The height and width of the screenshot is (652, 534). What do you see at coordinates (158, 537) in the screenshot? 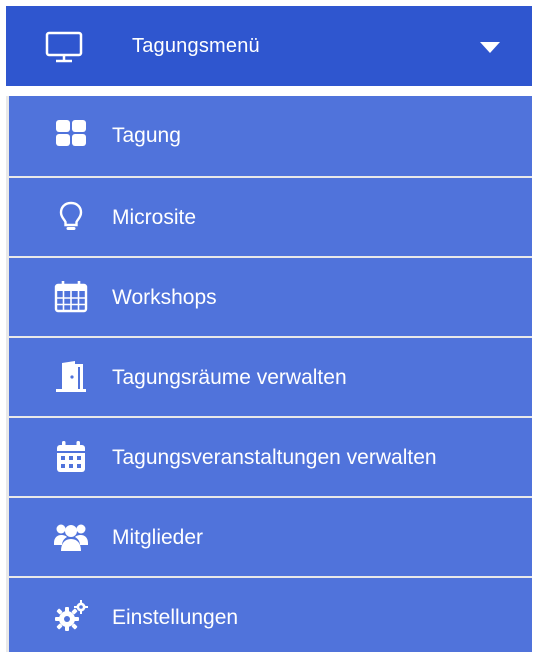
I see `menu-item-label: Mitglieder` at bounding box center [158, 537].